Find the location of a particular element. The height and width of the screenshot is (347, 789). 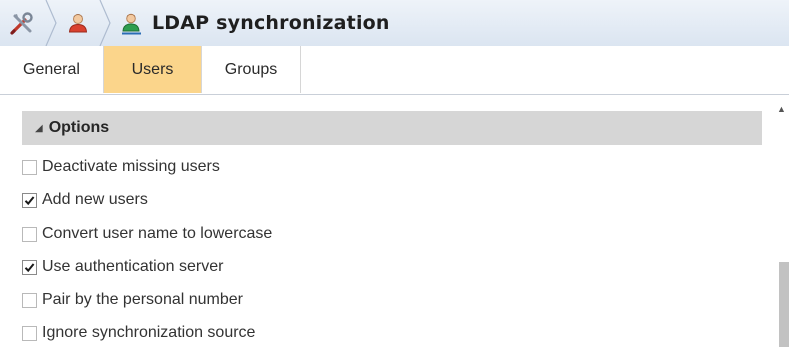

option-pair-by-personal-number: Pair by the personal number is located at coordinates (132, 300).